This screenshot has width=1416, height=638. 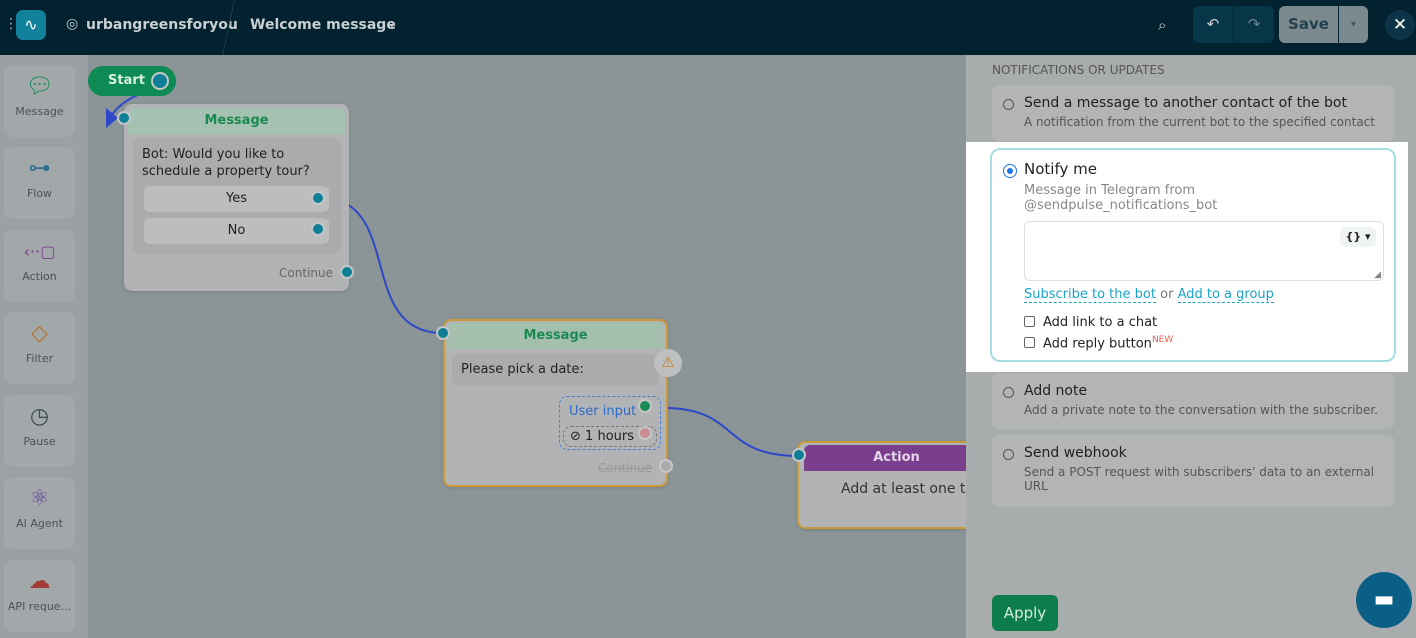 I want to click on option-title: Add note, so click(x=1056, y=391).